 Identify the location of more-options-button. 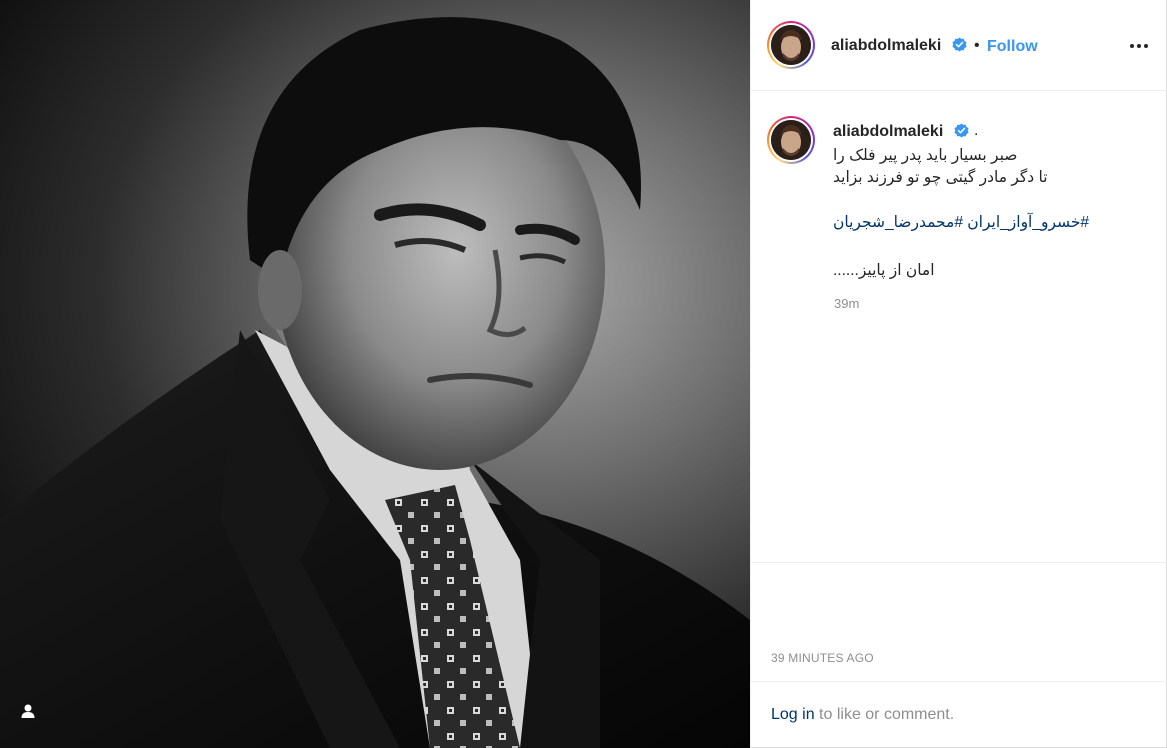
(1139, 46).